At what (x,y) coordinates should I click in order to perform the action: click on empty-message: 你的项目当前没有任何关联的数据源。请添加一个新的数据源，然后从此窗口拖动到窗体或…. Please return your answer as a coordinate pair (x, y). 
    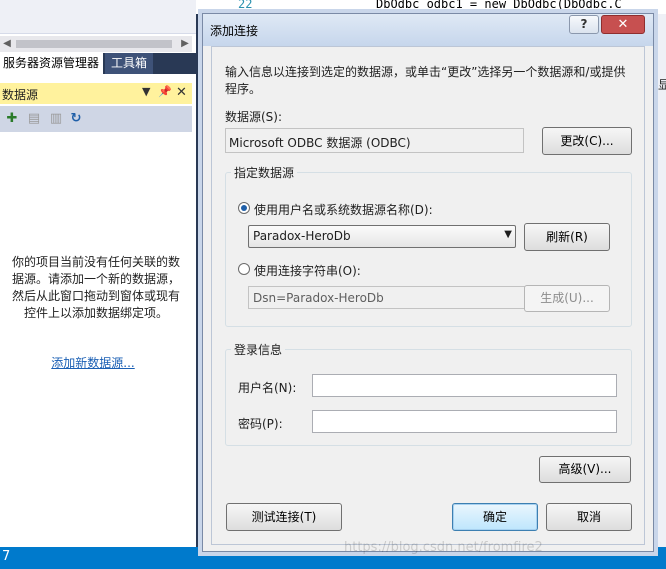
    Looking at the image, I should click on (95, 287).